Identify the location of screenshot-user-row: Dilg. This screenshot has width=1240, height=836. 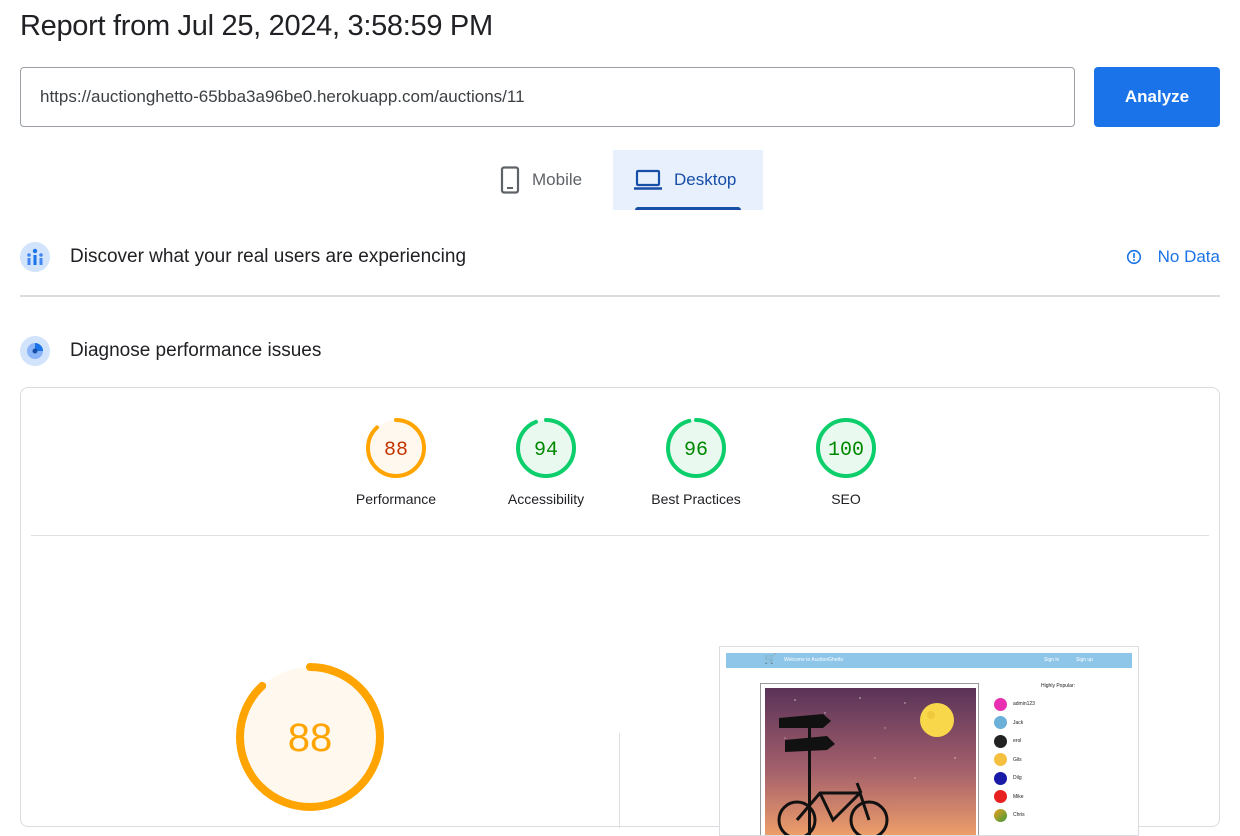
(1014, 778).